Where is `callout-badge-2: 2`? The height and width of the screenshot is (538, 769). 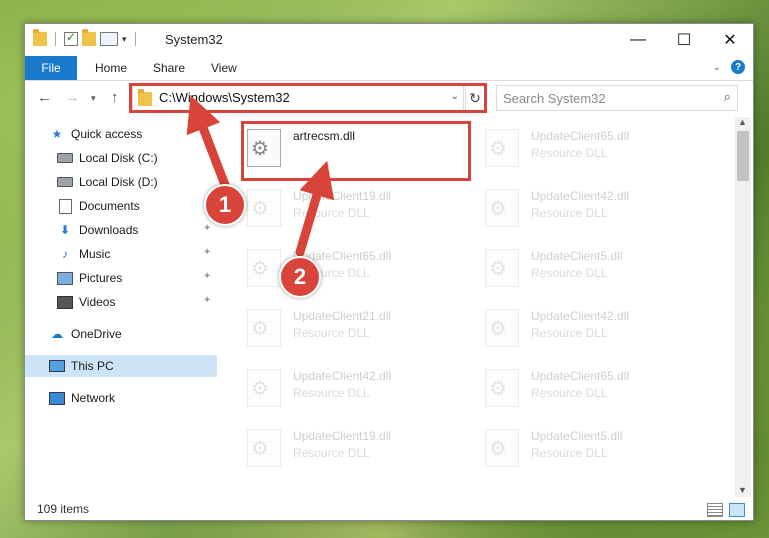
callout-badge-2: 2 is located at coordinates (300, 277).